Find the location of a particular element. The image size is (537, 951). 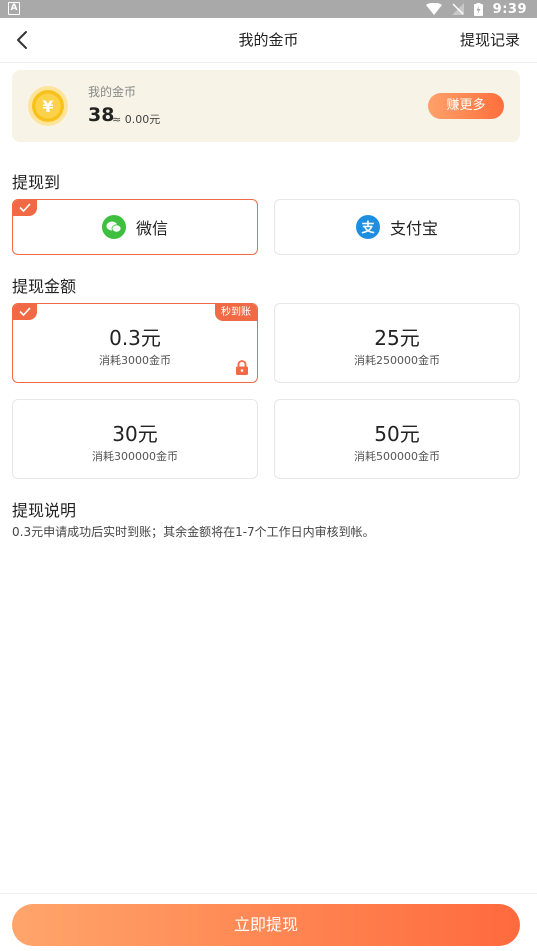

withdraw-amount-title: 提现金额 is located at coordinates (44, 286).